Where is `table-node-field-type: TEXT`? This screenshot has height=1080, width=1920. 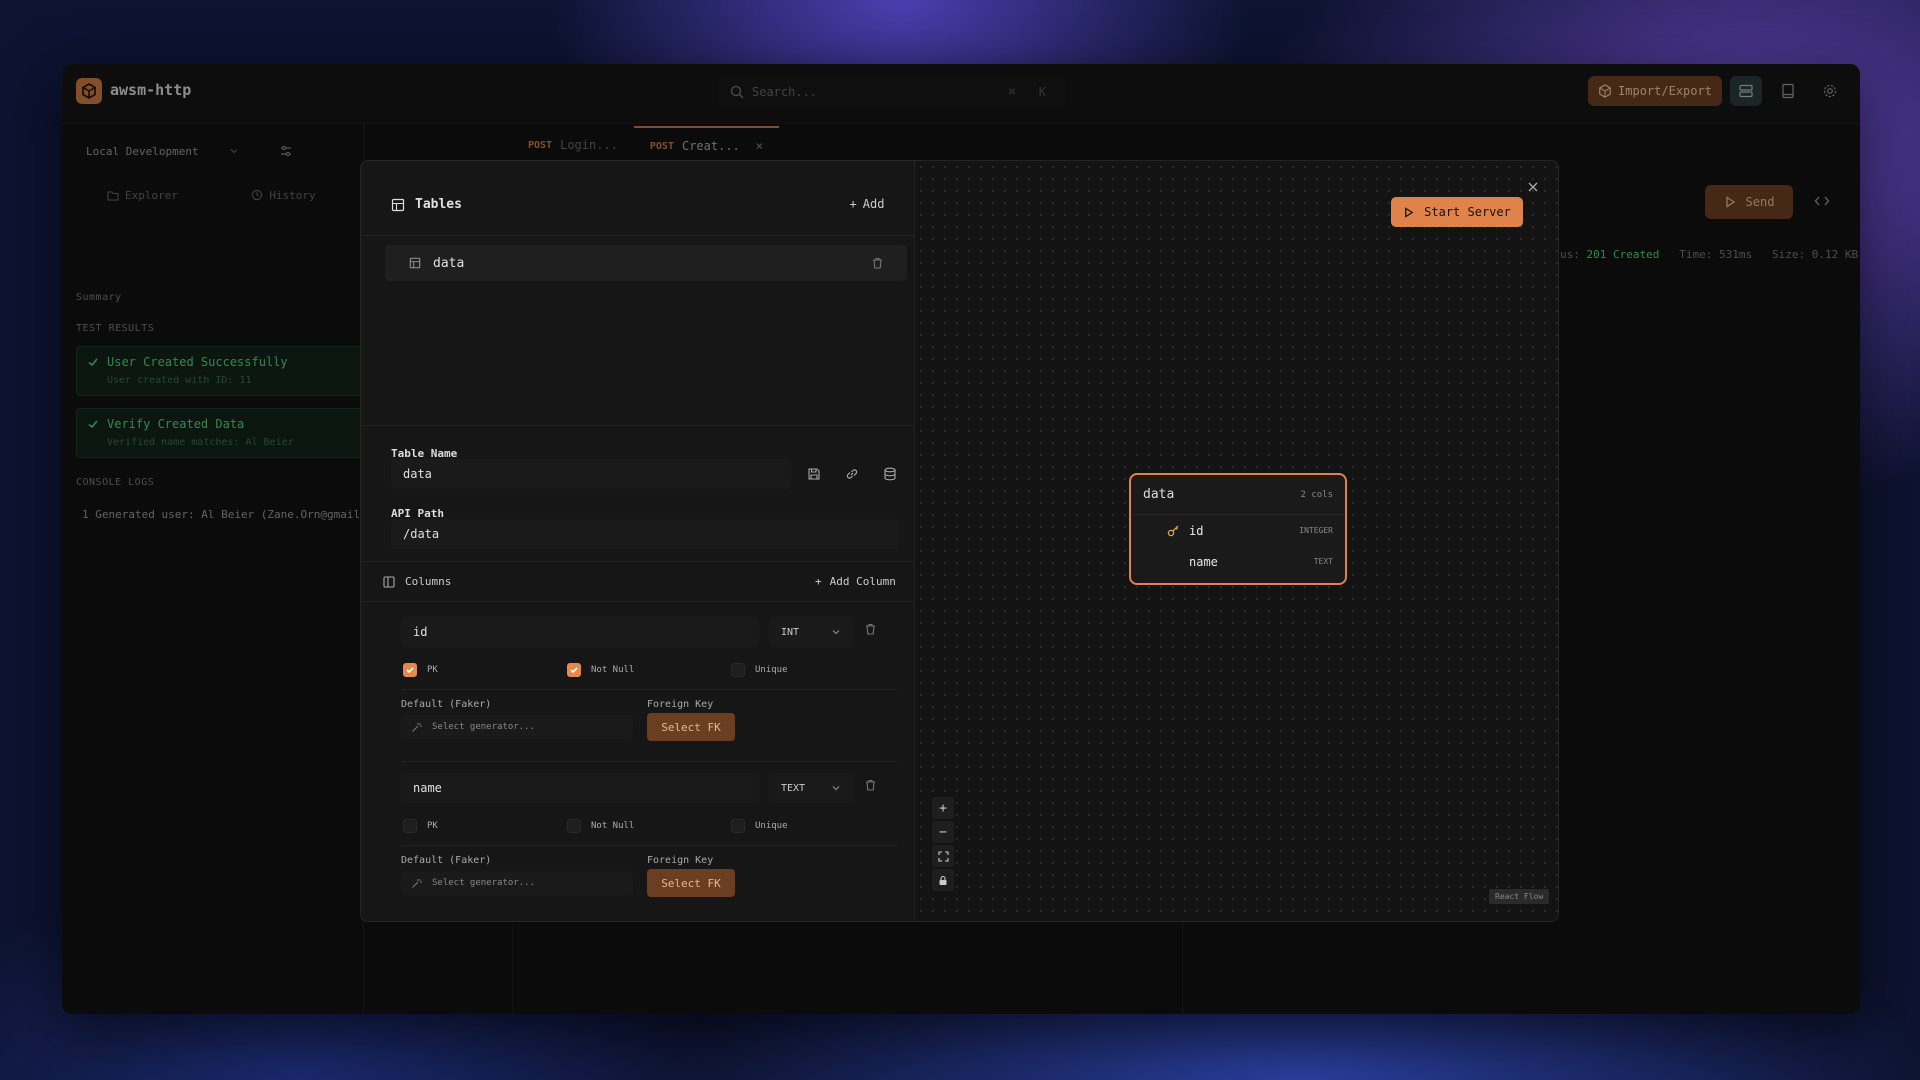 table-node-field-type: TEXT is located at coordinates (1323, 561).